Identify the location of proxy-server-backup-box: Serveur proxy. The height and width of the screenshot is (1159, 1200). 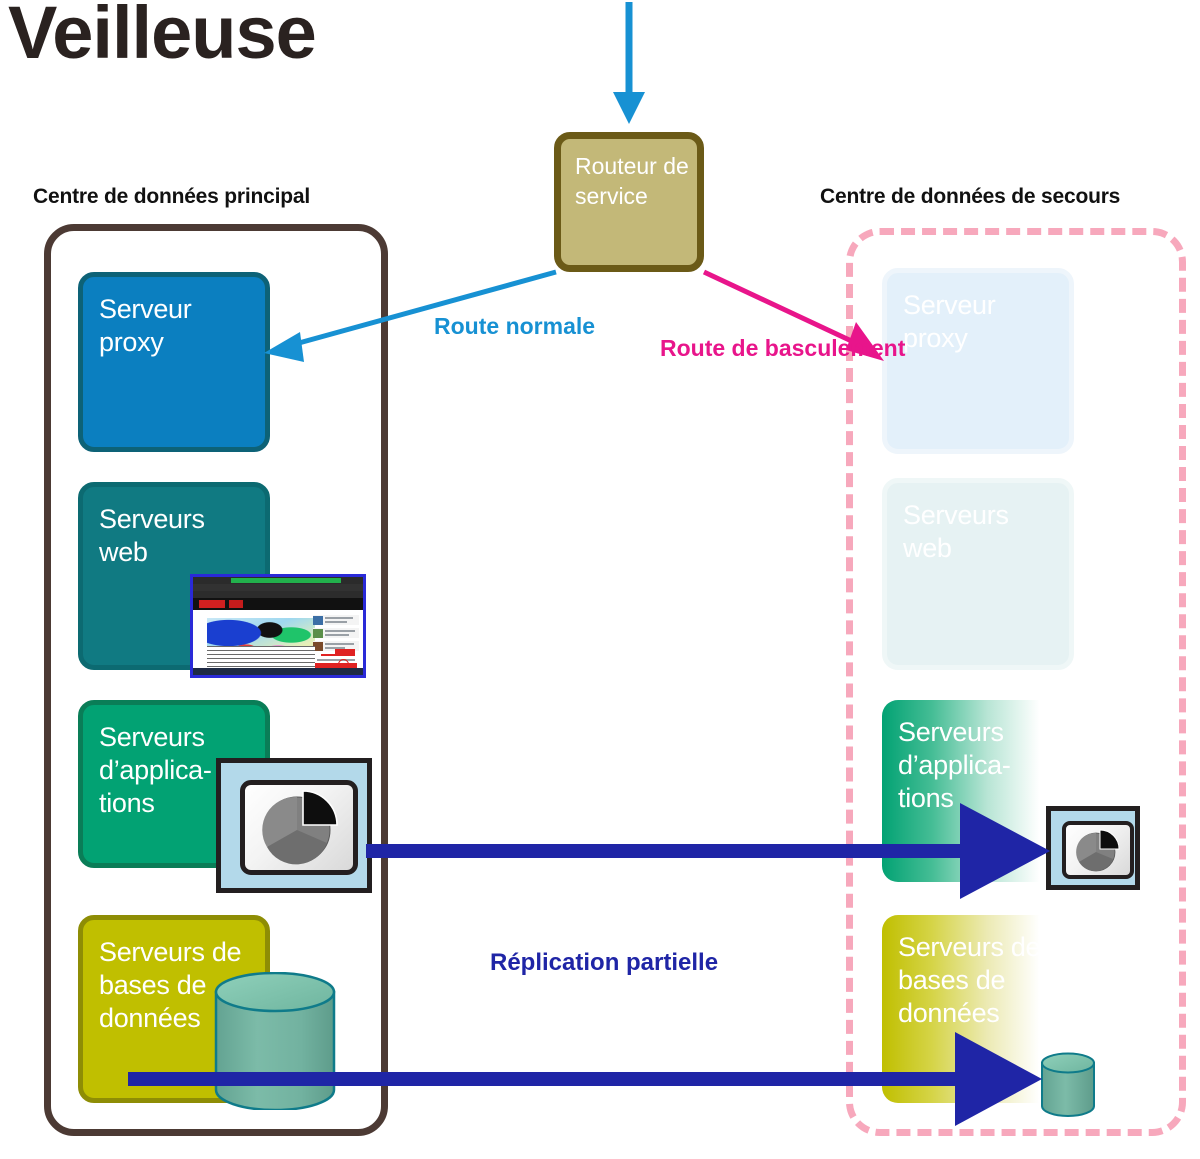
(978, 361).